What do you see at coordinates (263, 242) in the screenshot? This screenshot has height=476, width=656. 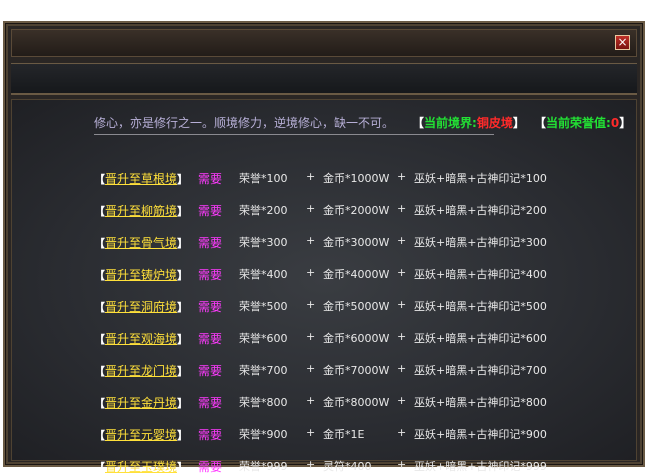 I see `honor-cost: 荣誉*300` at bounding box center [263, 242].